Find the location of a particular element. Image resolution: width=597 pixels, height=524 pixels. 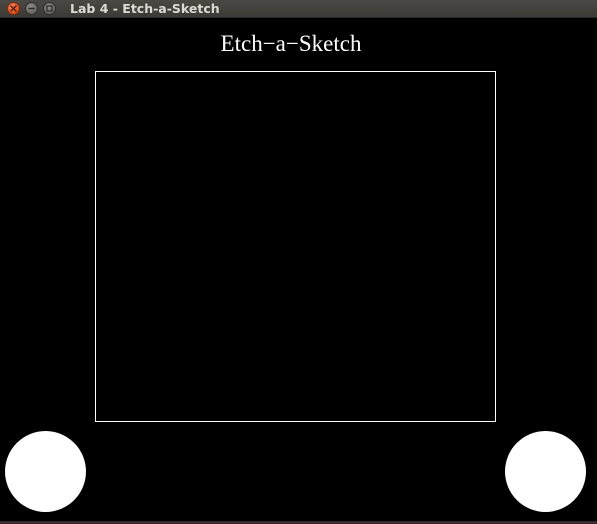

title-bar: Lab 4 - Etch-a-Sketch is located at coordinates (298, 9).